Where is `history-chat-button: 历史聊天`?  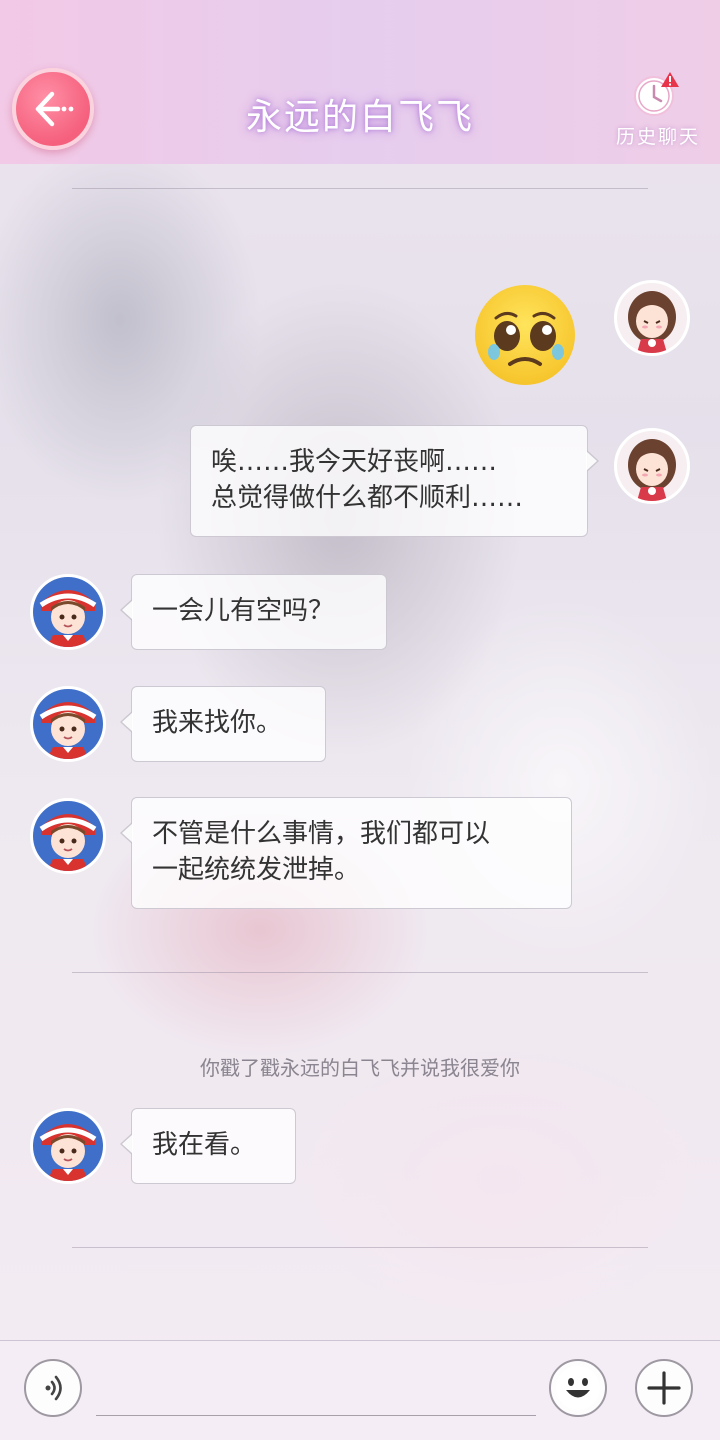
history-chat-button: 历史聊天 is located at coordinates (658, 110).